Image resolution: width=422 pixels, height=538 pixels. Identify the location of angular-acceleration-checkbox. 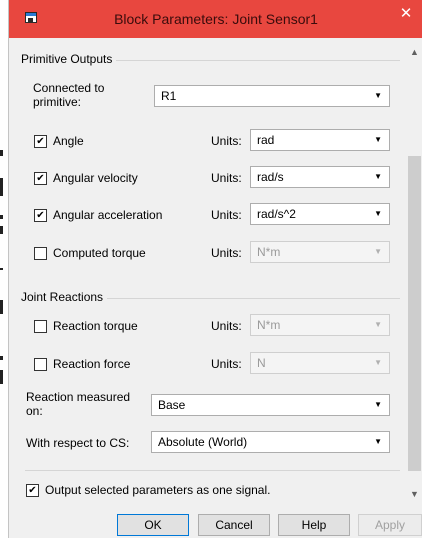
(40, 215).